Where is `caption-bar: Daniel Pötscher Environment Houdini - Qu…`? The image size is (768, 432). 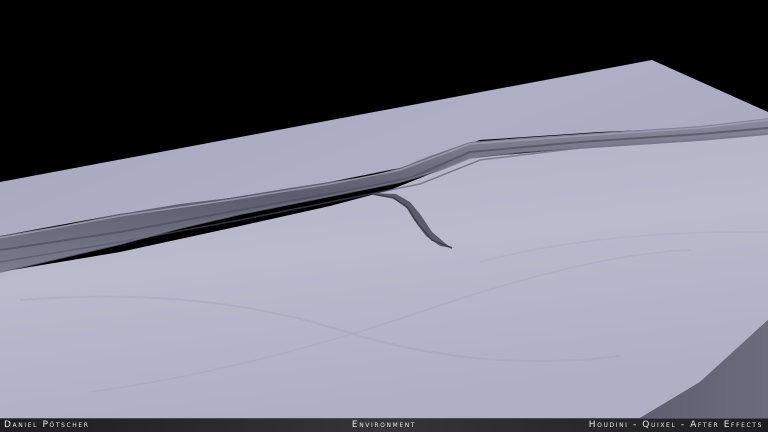 caption-bar: Daniel Pötscher Environment Houdini - Qu… is located at coordinates (384, 425).